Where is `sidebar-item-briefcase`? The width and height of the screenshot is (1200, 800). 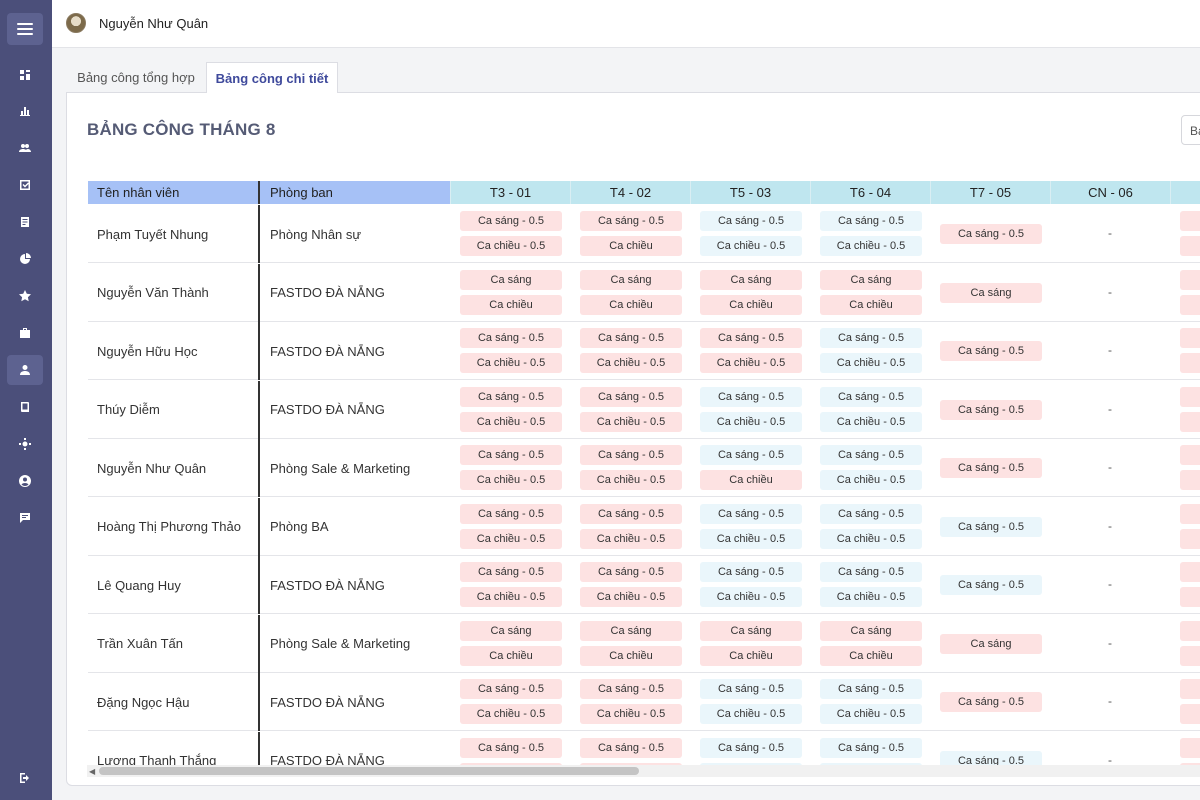
sidebar-item-briefcase is located at coordinates (25, 333).